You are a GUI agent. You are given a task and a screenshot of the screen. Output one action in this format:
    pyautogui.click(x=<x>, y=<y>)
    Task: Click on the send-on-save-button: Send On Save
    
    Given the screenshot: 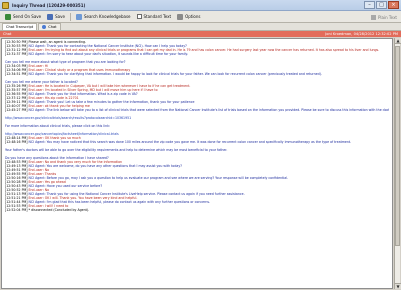 What is the action you would take?
    pyautogui.click(x=23, y=17)
    